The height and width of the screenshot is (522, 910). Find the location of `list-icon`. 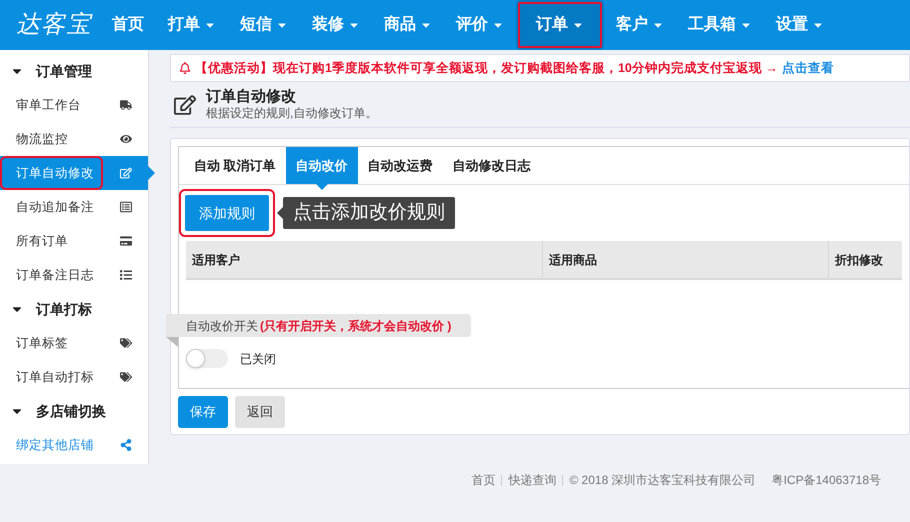

list-icon is located at coordinates (126, 275).